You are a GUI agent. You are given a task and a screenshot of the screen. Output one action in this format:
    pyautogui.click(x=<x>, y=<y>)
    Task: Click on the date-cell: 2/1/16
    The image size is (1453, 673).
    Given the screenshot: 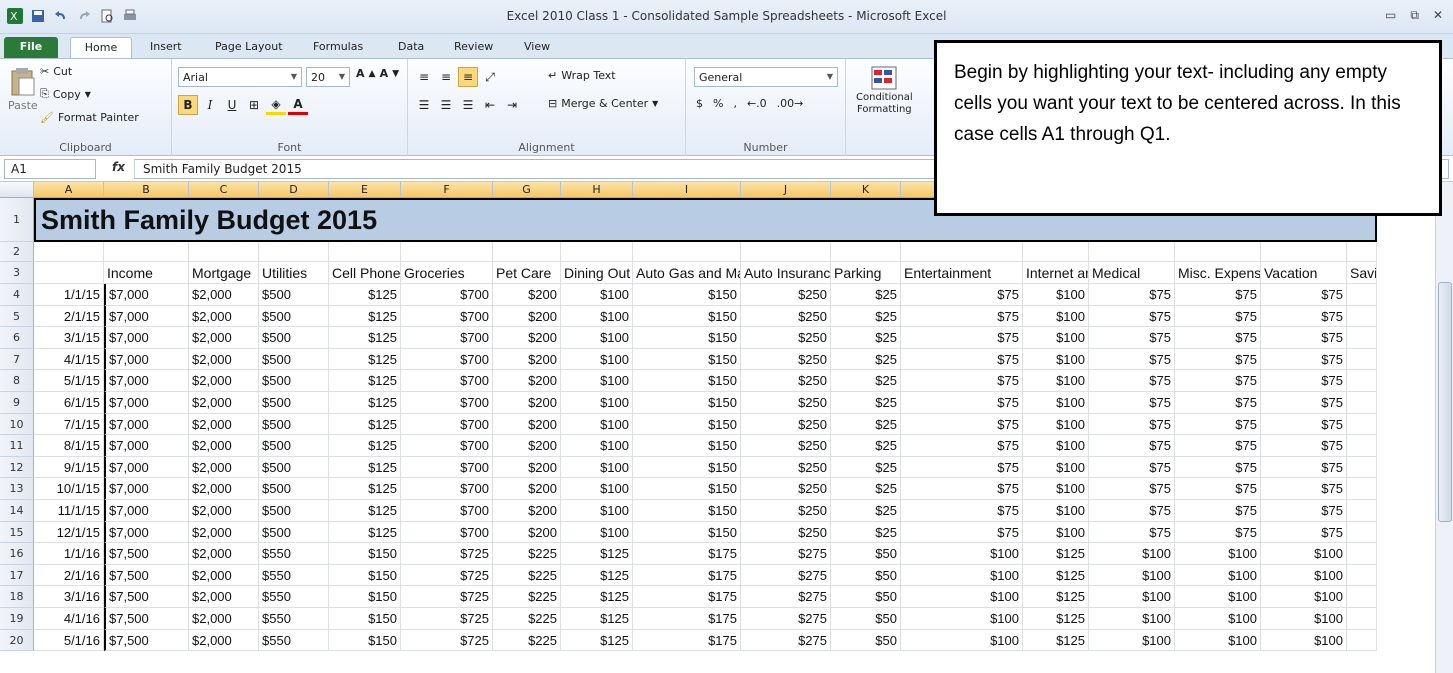 What is the action you would take?
    pyautogui.click(x=69, y=575)
    